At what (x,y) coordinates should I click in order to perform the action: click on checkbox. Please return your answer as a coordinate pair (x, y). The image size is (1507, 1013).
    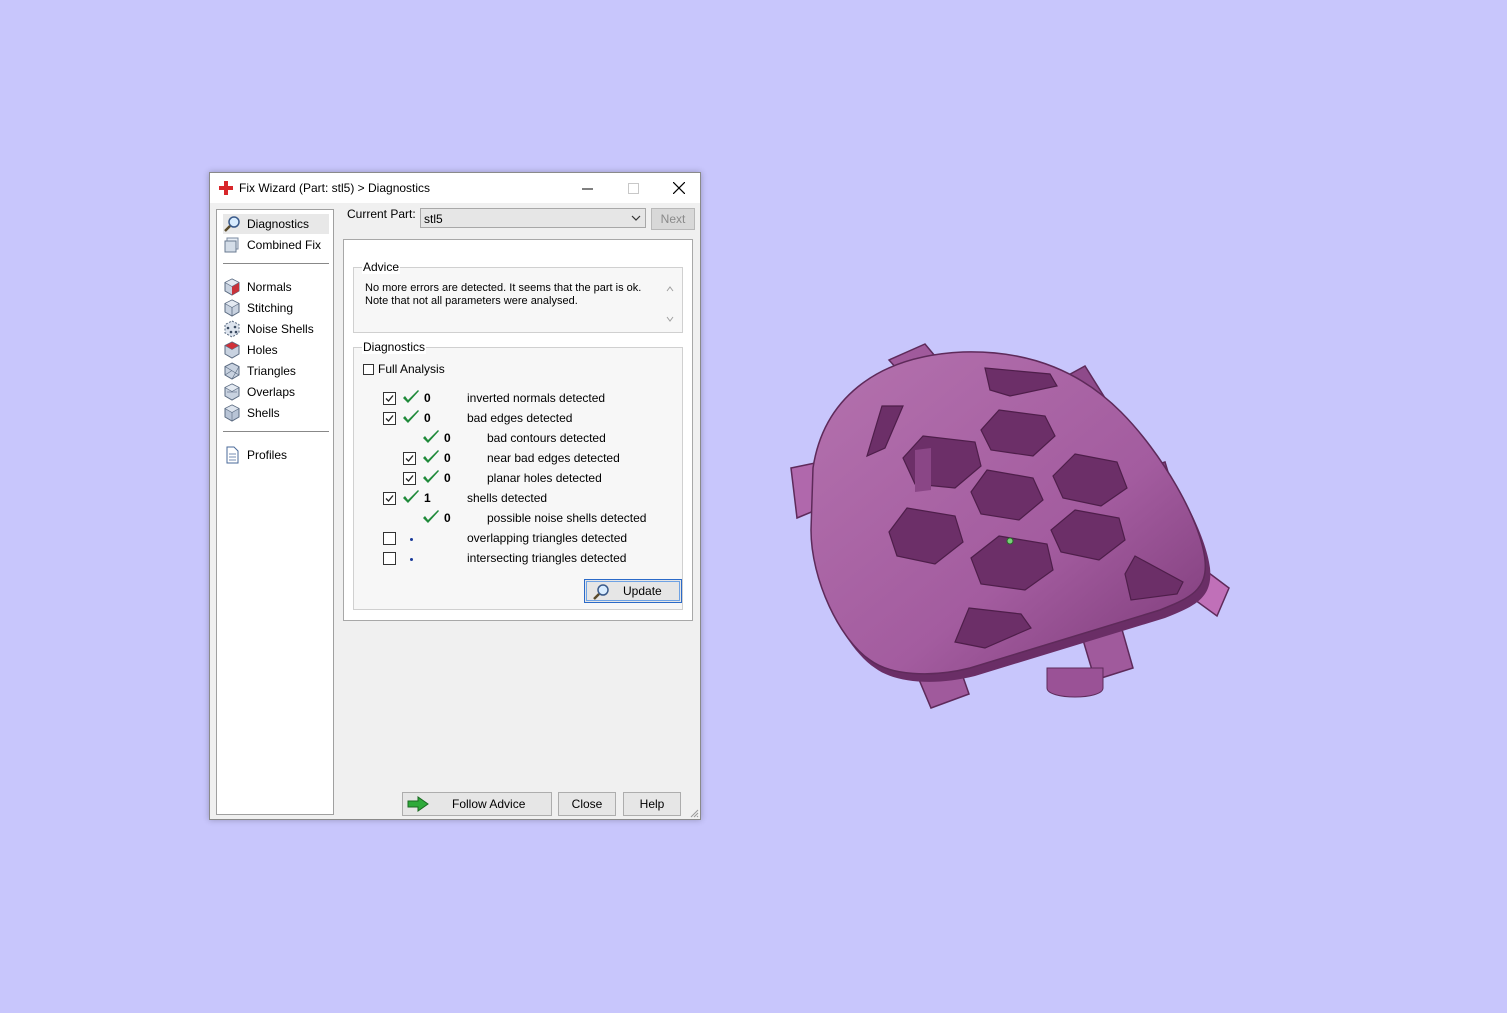
    Looking at the image, I should click on (368, 369).